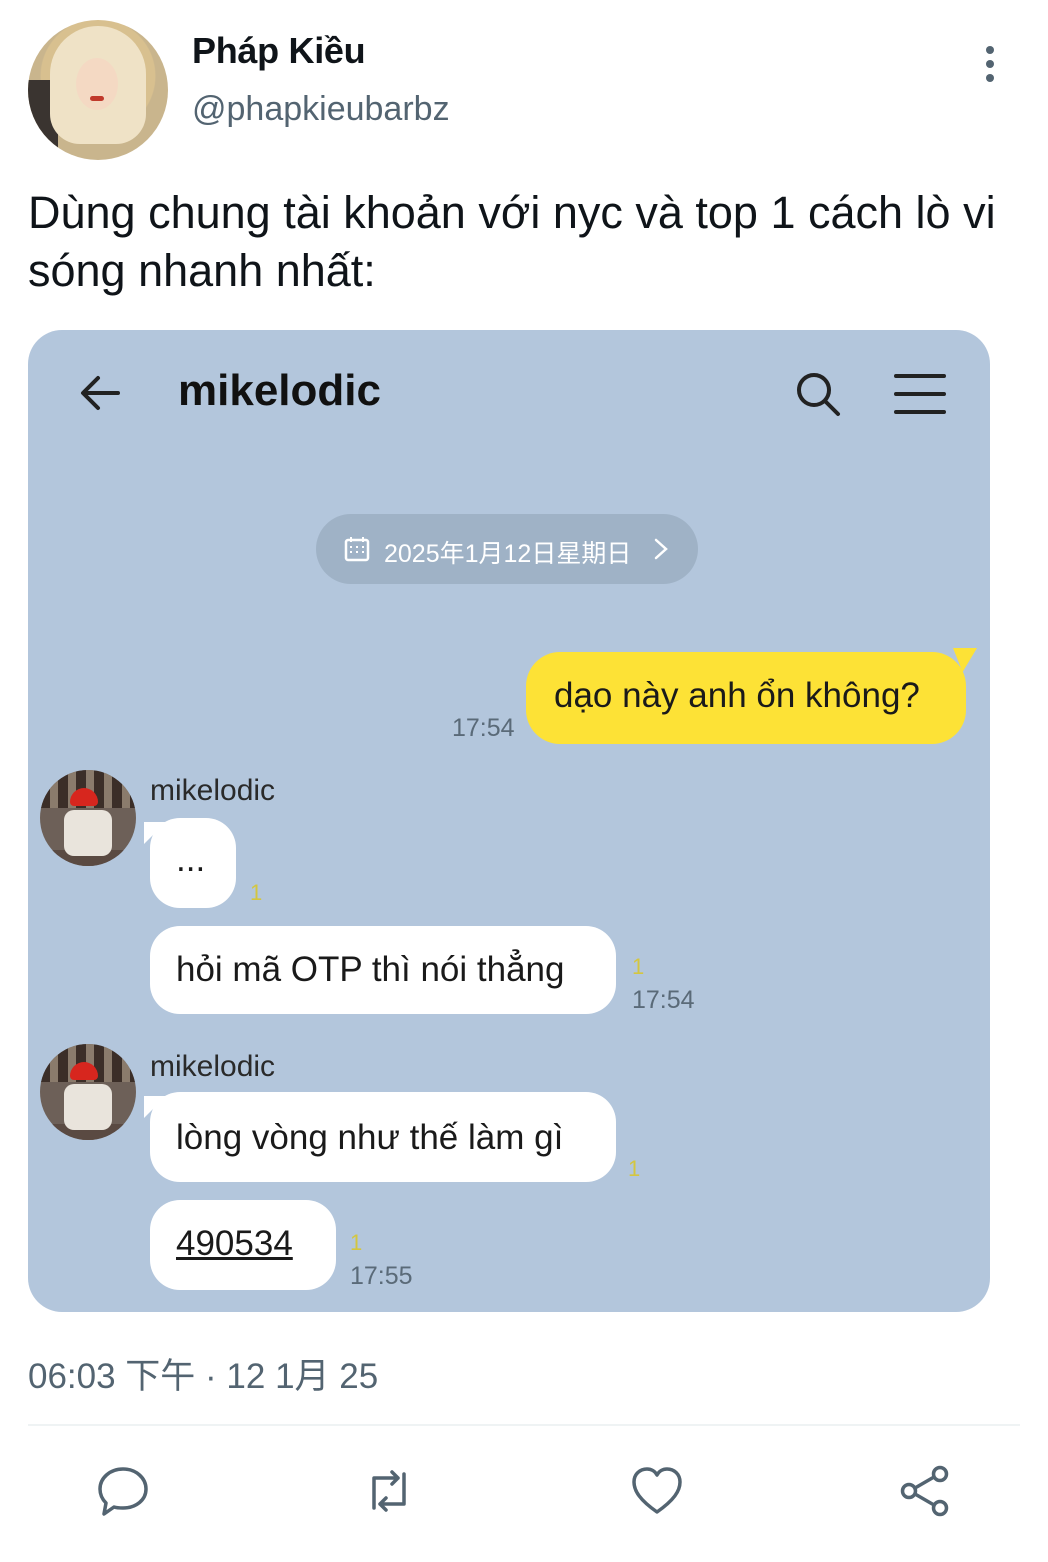 This screenshot has height=1562, width=1048. I want to click on retweet-icon, so click(389, 1491).